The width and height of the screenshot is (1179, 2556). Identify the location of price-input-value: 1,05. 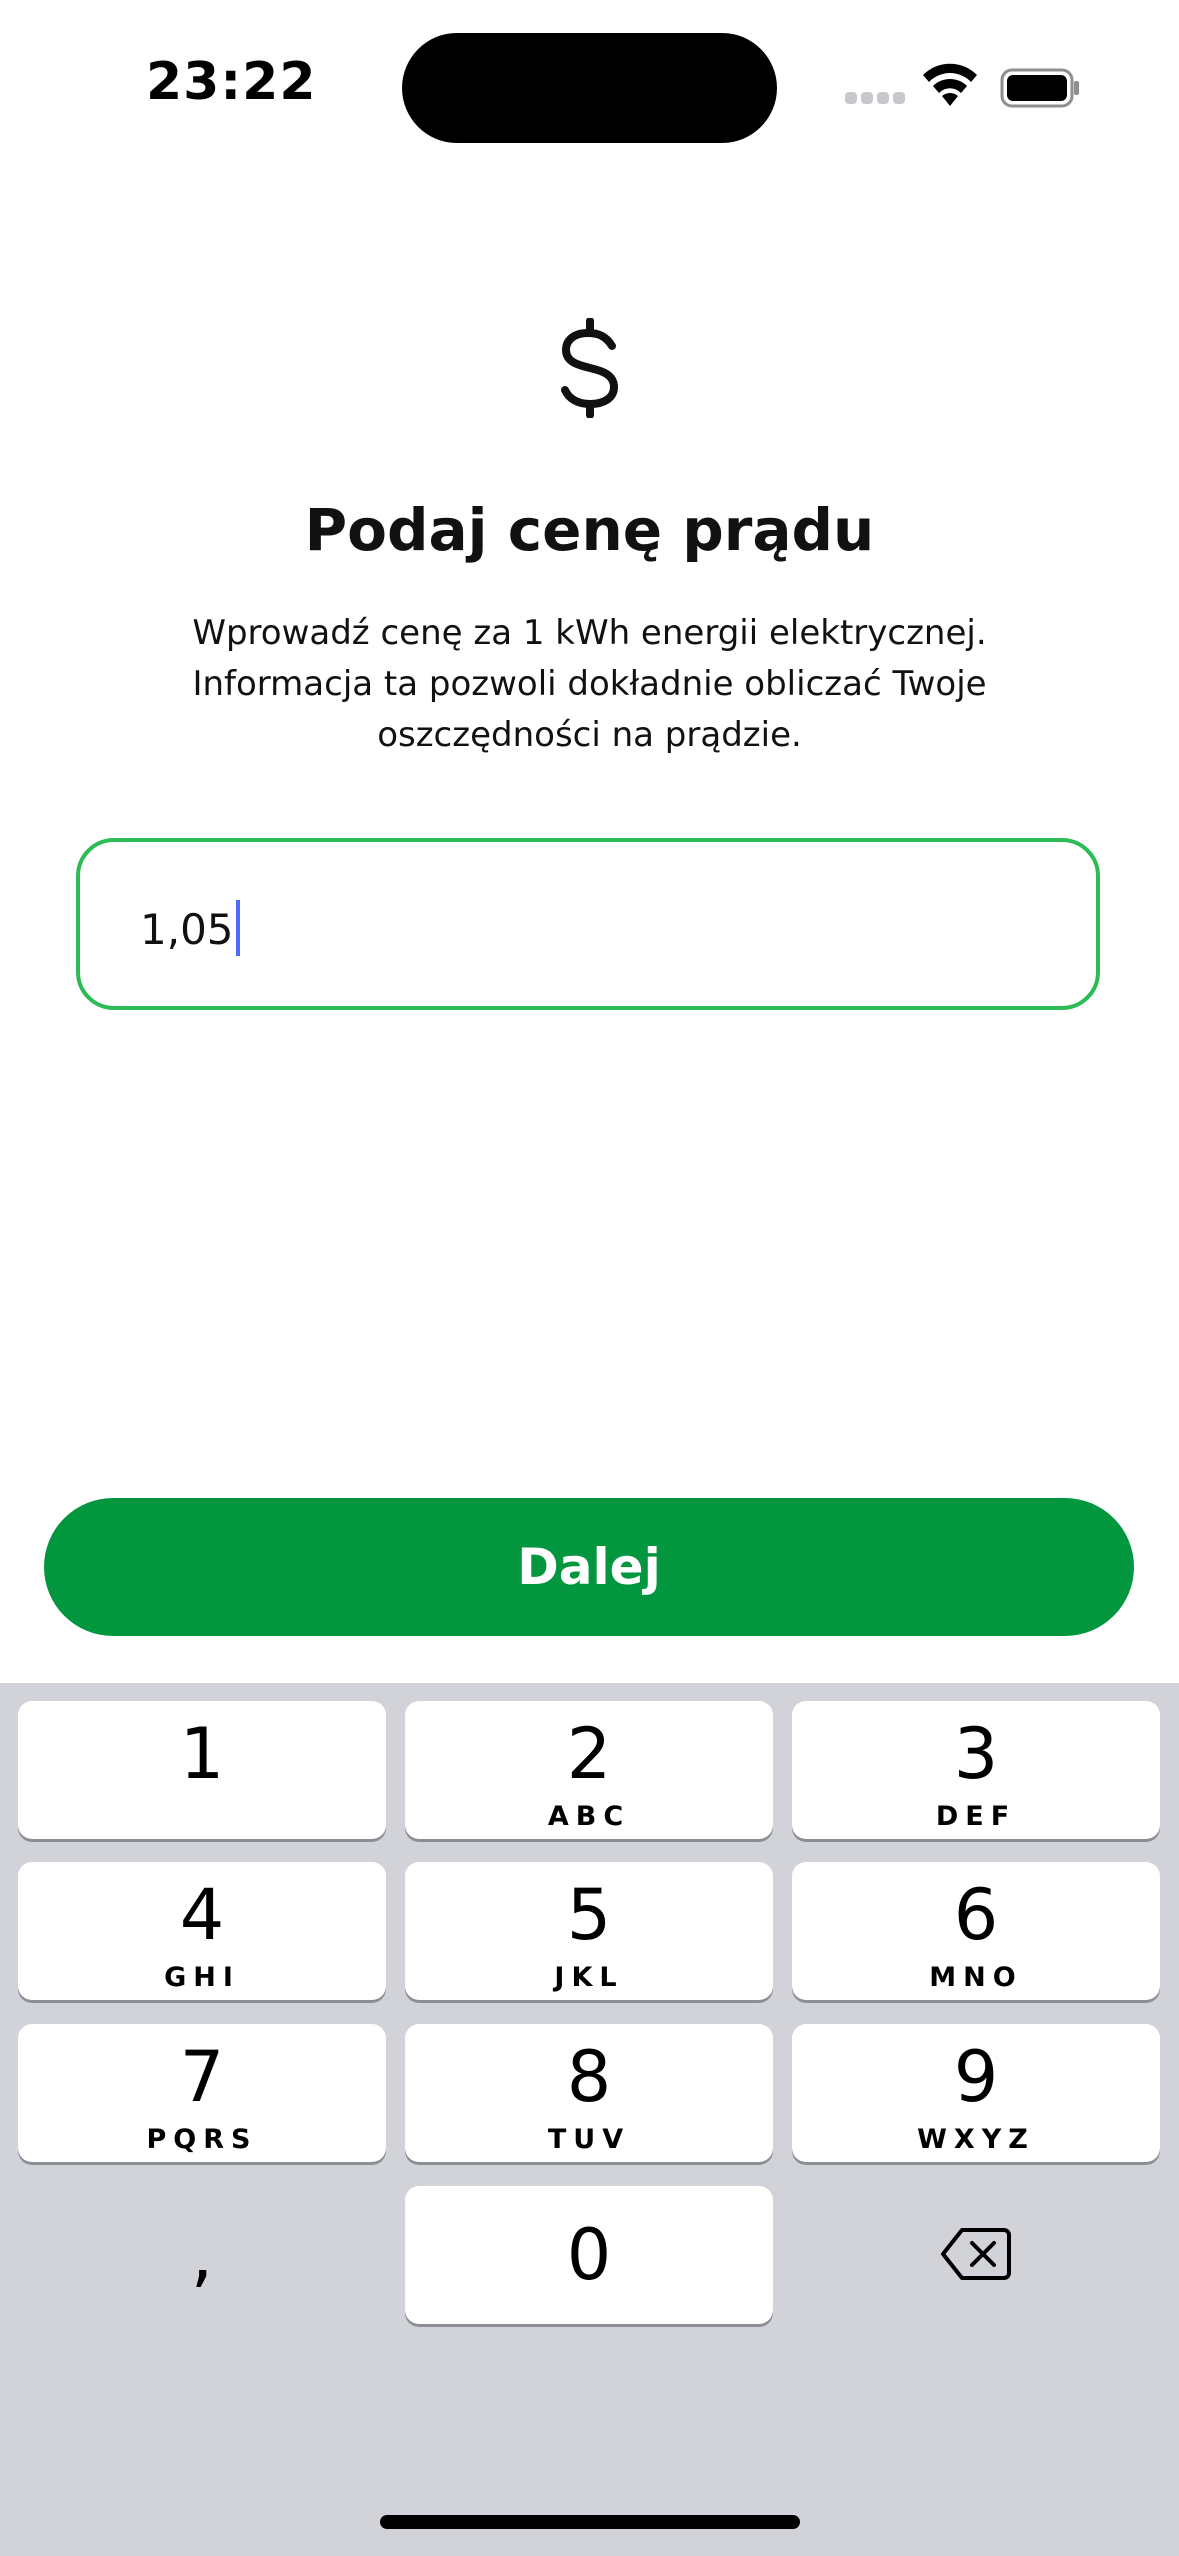
(187, 929).